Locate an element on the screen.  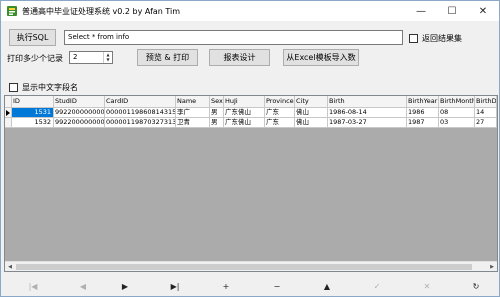
column-header: BirthD is located at coordinates (486, 102).